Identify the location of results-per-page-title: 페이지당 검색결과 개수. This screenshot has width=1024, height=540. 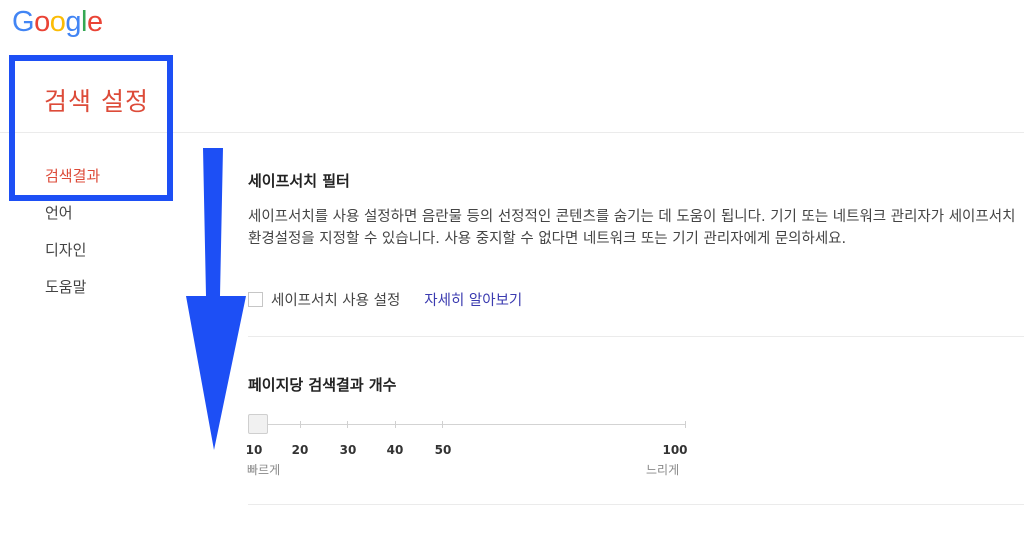
(322, 385).